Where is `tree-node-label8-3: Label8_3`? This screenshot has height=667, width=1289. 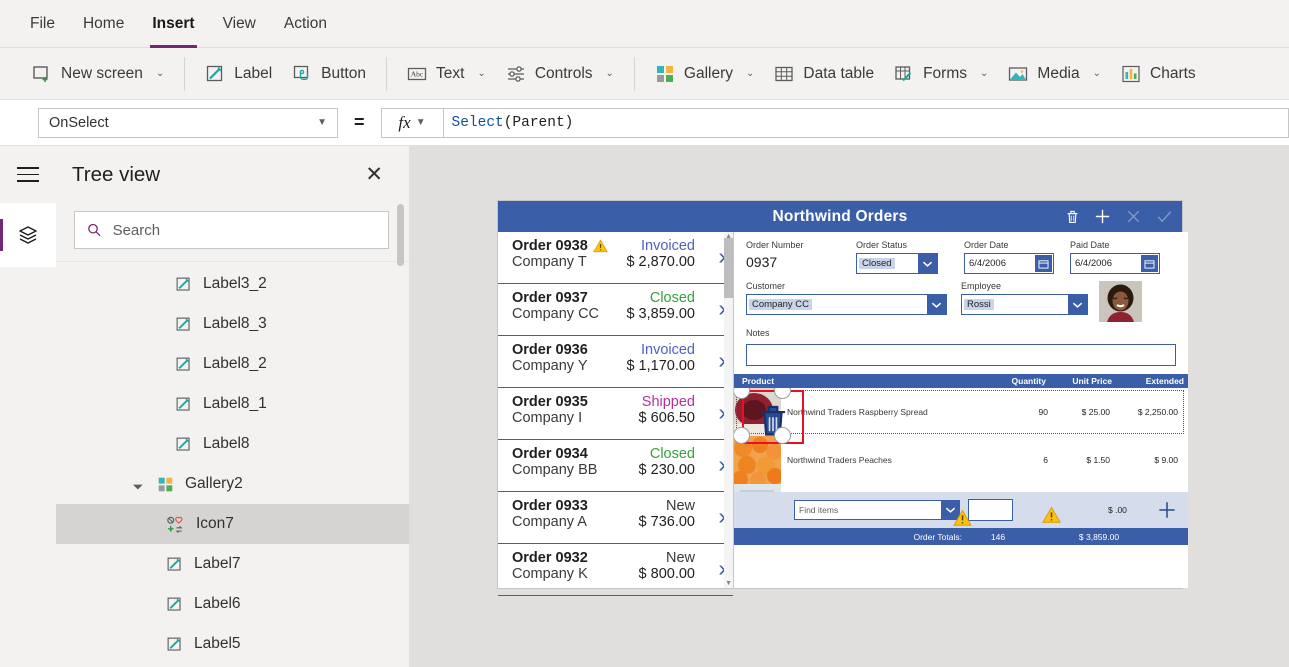 tree-node-label8-3: Label8_3 is located at coordinates (232, 324).